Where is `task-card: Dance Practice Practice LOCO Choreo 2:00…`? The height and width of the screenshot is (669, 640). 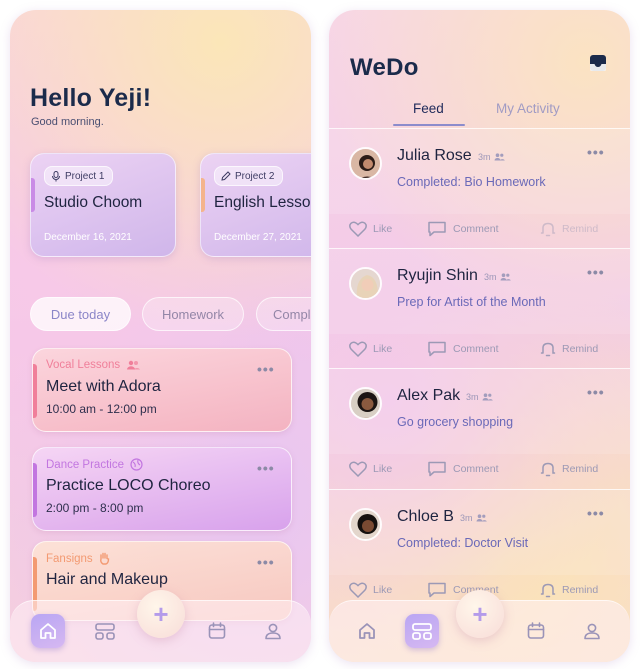
task-card: Dance Practice Practice LOCO Choreo 2:00… is located at coordinates (162, 489).